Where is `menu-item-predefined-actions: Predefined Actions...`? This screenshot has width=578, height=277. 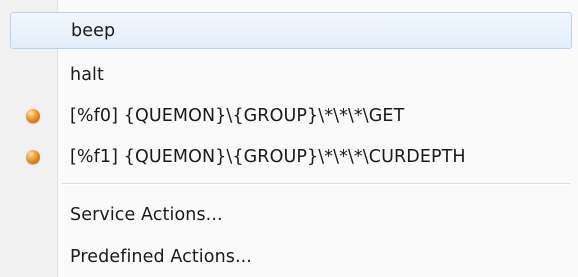 menu-item-predefined-actions: Predefined Actions... is located at coordinates (289, 256).